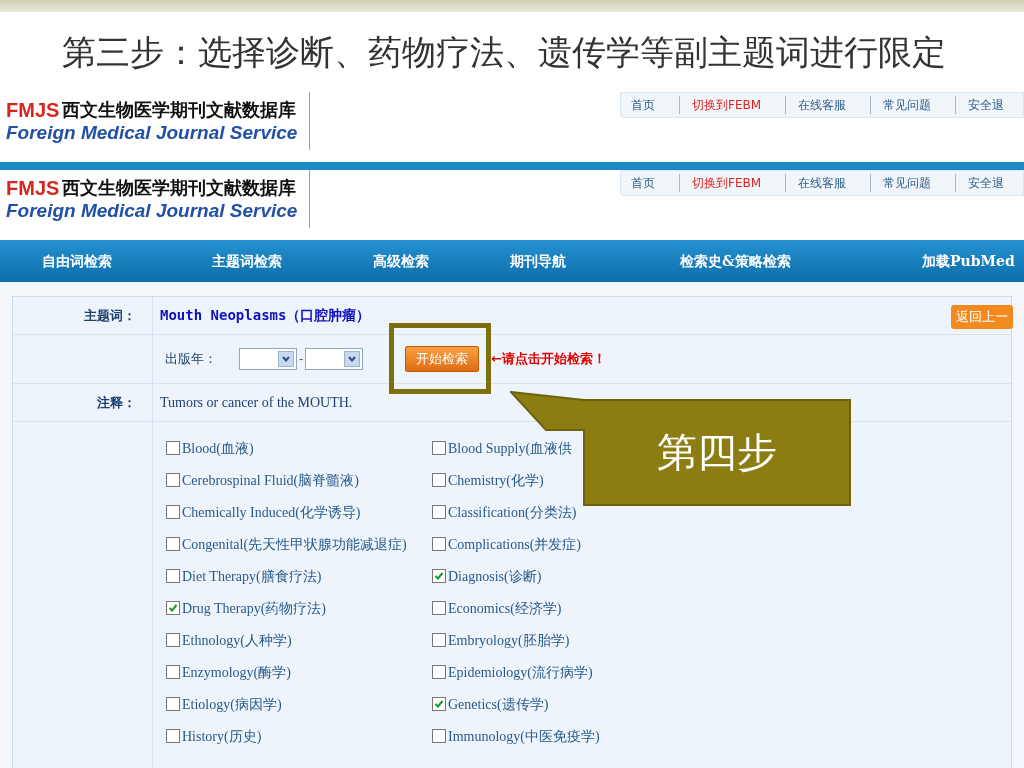 The height and width of the screenshot is (768, 1024). What do you see at coordinates (505, 608) in the screenshot?
I see `checkbox-label: Economics(经济学)` at bounding box center [505, 608].